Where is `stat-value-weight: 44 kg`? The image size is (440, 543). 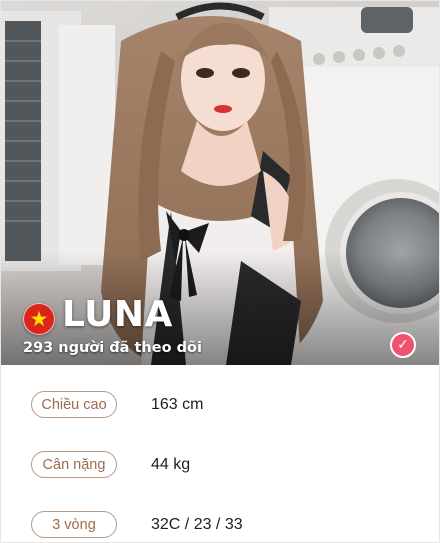 stat-value-weight: 44 kg is located at coordinates (171, 464).